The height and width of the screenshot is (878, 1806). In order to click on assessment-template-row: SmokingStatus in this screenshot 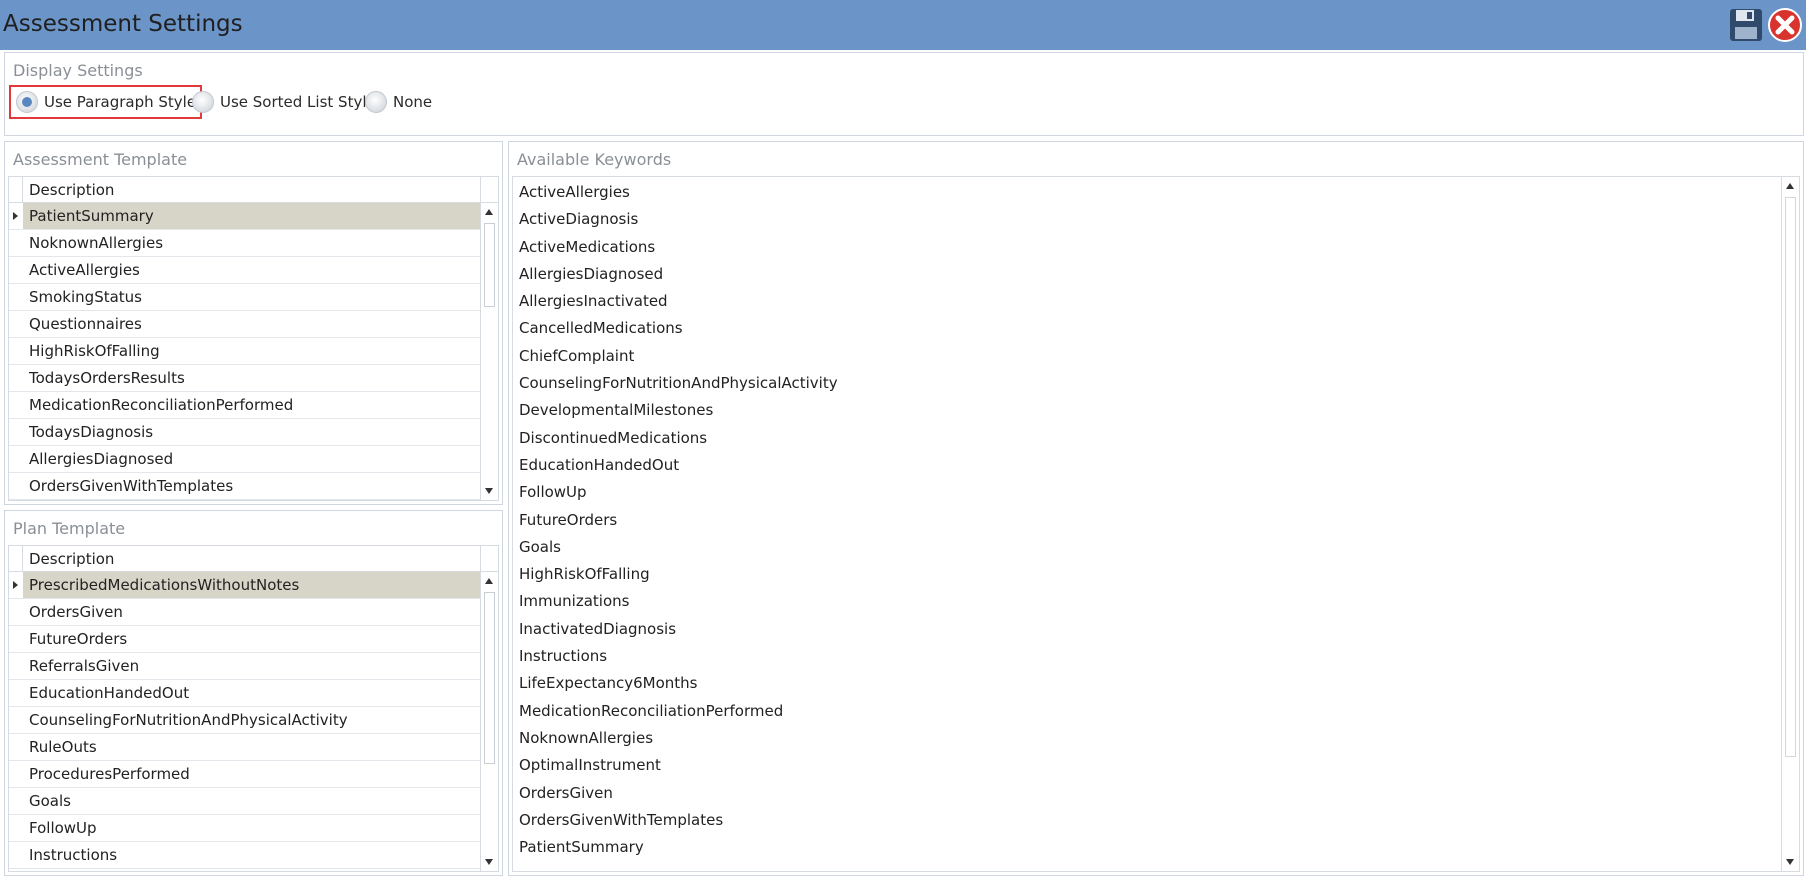, I will do `click(244, 297)`.